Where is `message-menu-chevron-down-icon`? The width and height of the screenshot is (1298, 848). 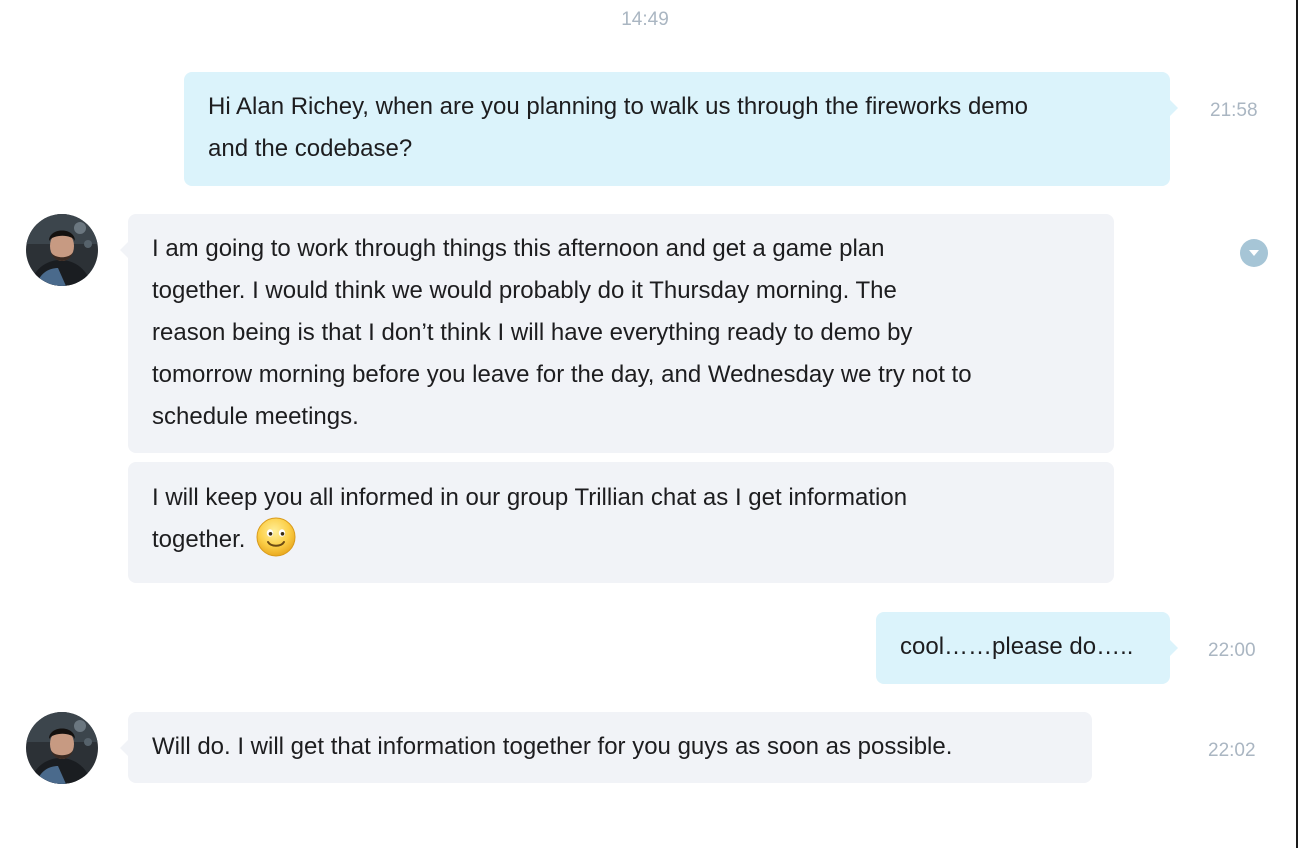
message-menu-chevron-down-icon is located at coordinates (1254, 253).